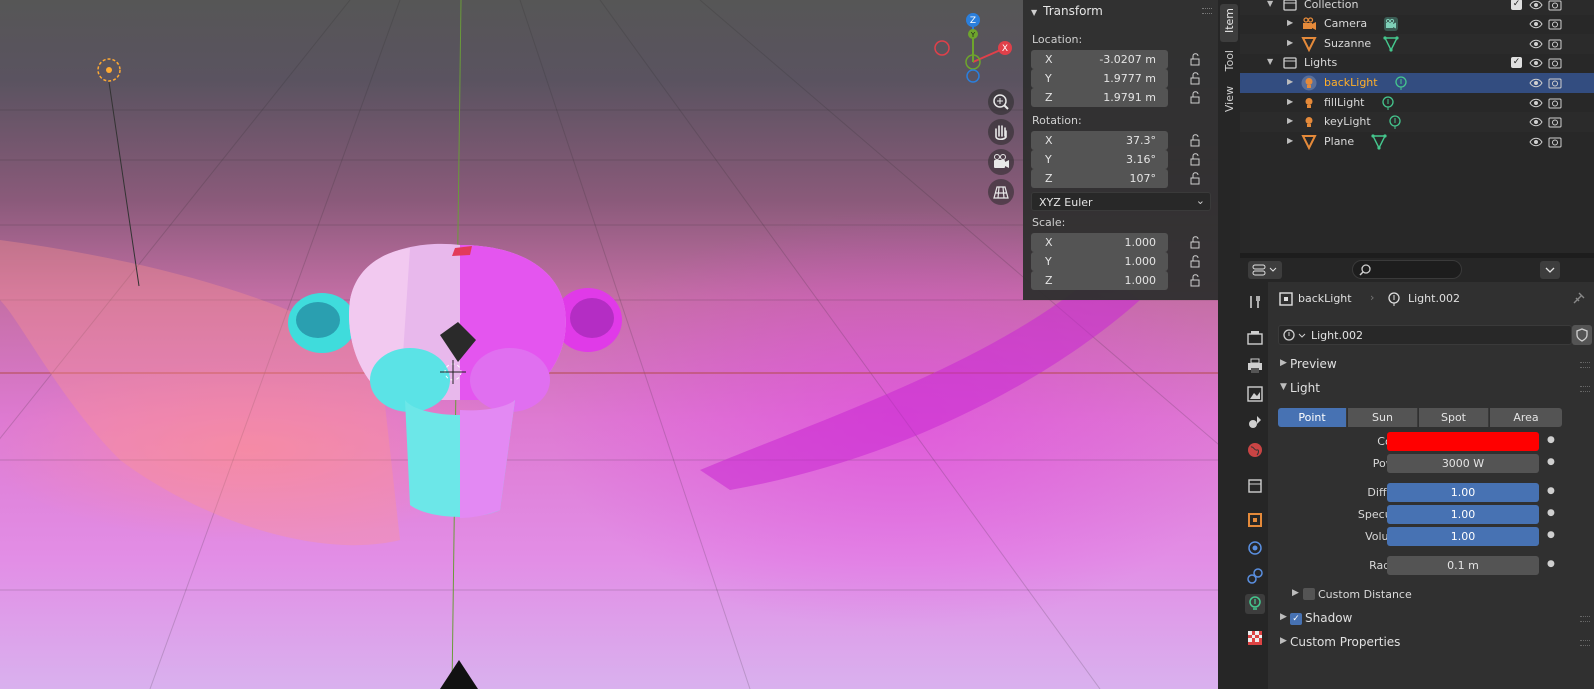 The width and height of the screenshot is (1594, 689). I want to click on outliner-row-camera: ▶ Camera, so click(1417, 24).